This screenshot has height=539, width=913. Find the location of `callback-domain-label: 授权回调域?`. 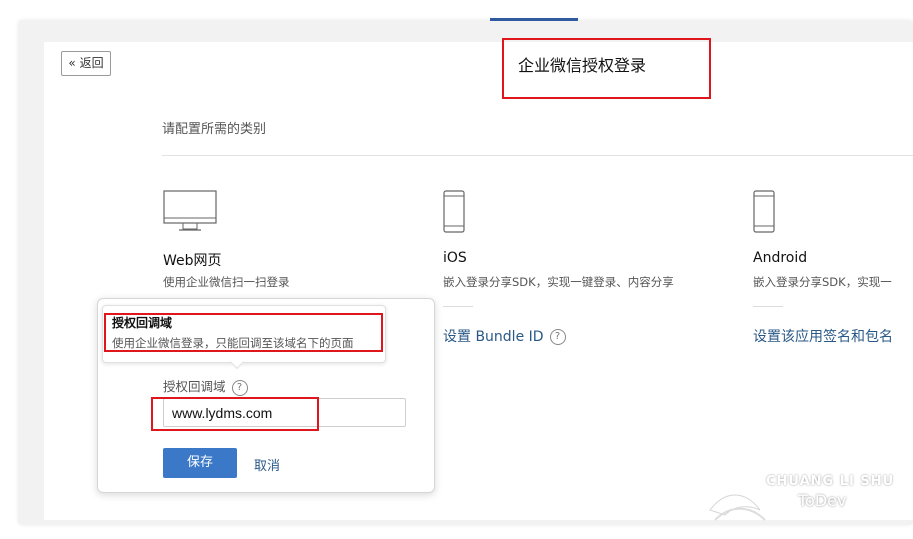

callback-domain-label: 授权回调域? is located at coordinates (205, 386).